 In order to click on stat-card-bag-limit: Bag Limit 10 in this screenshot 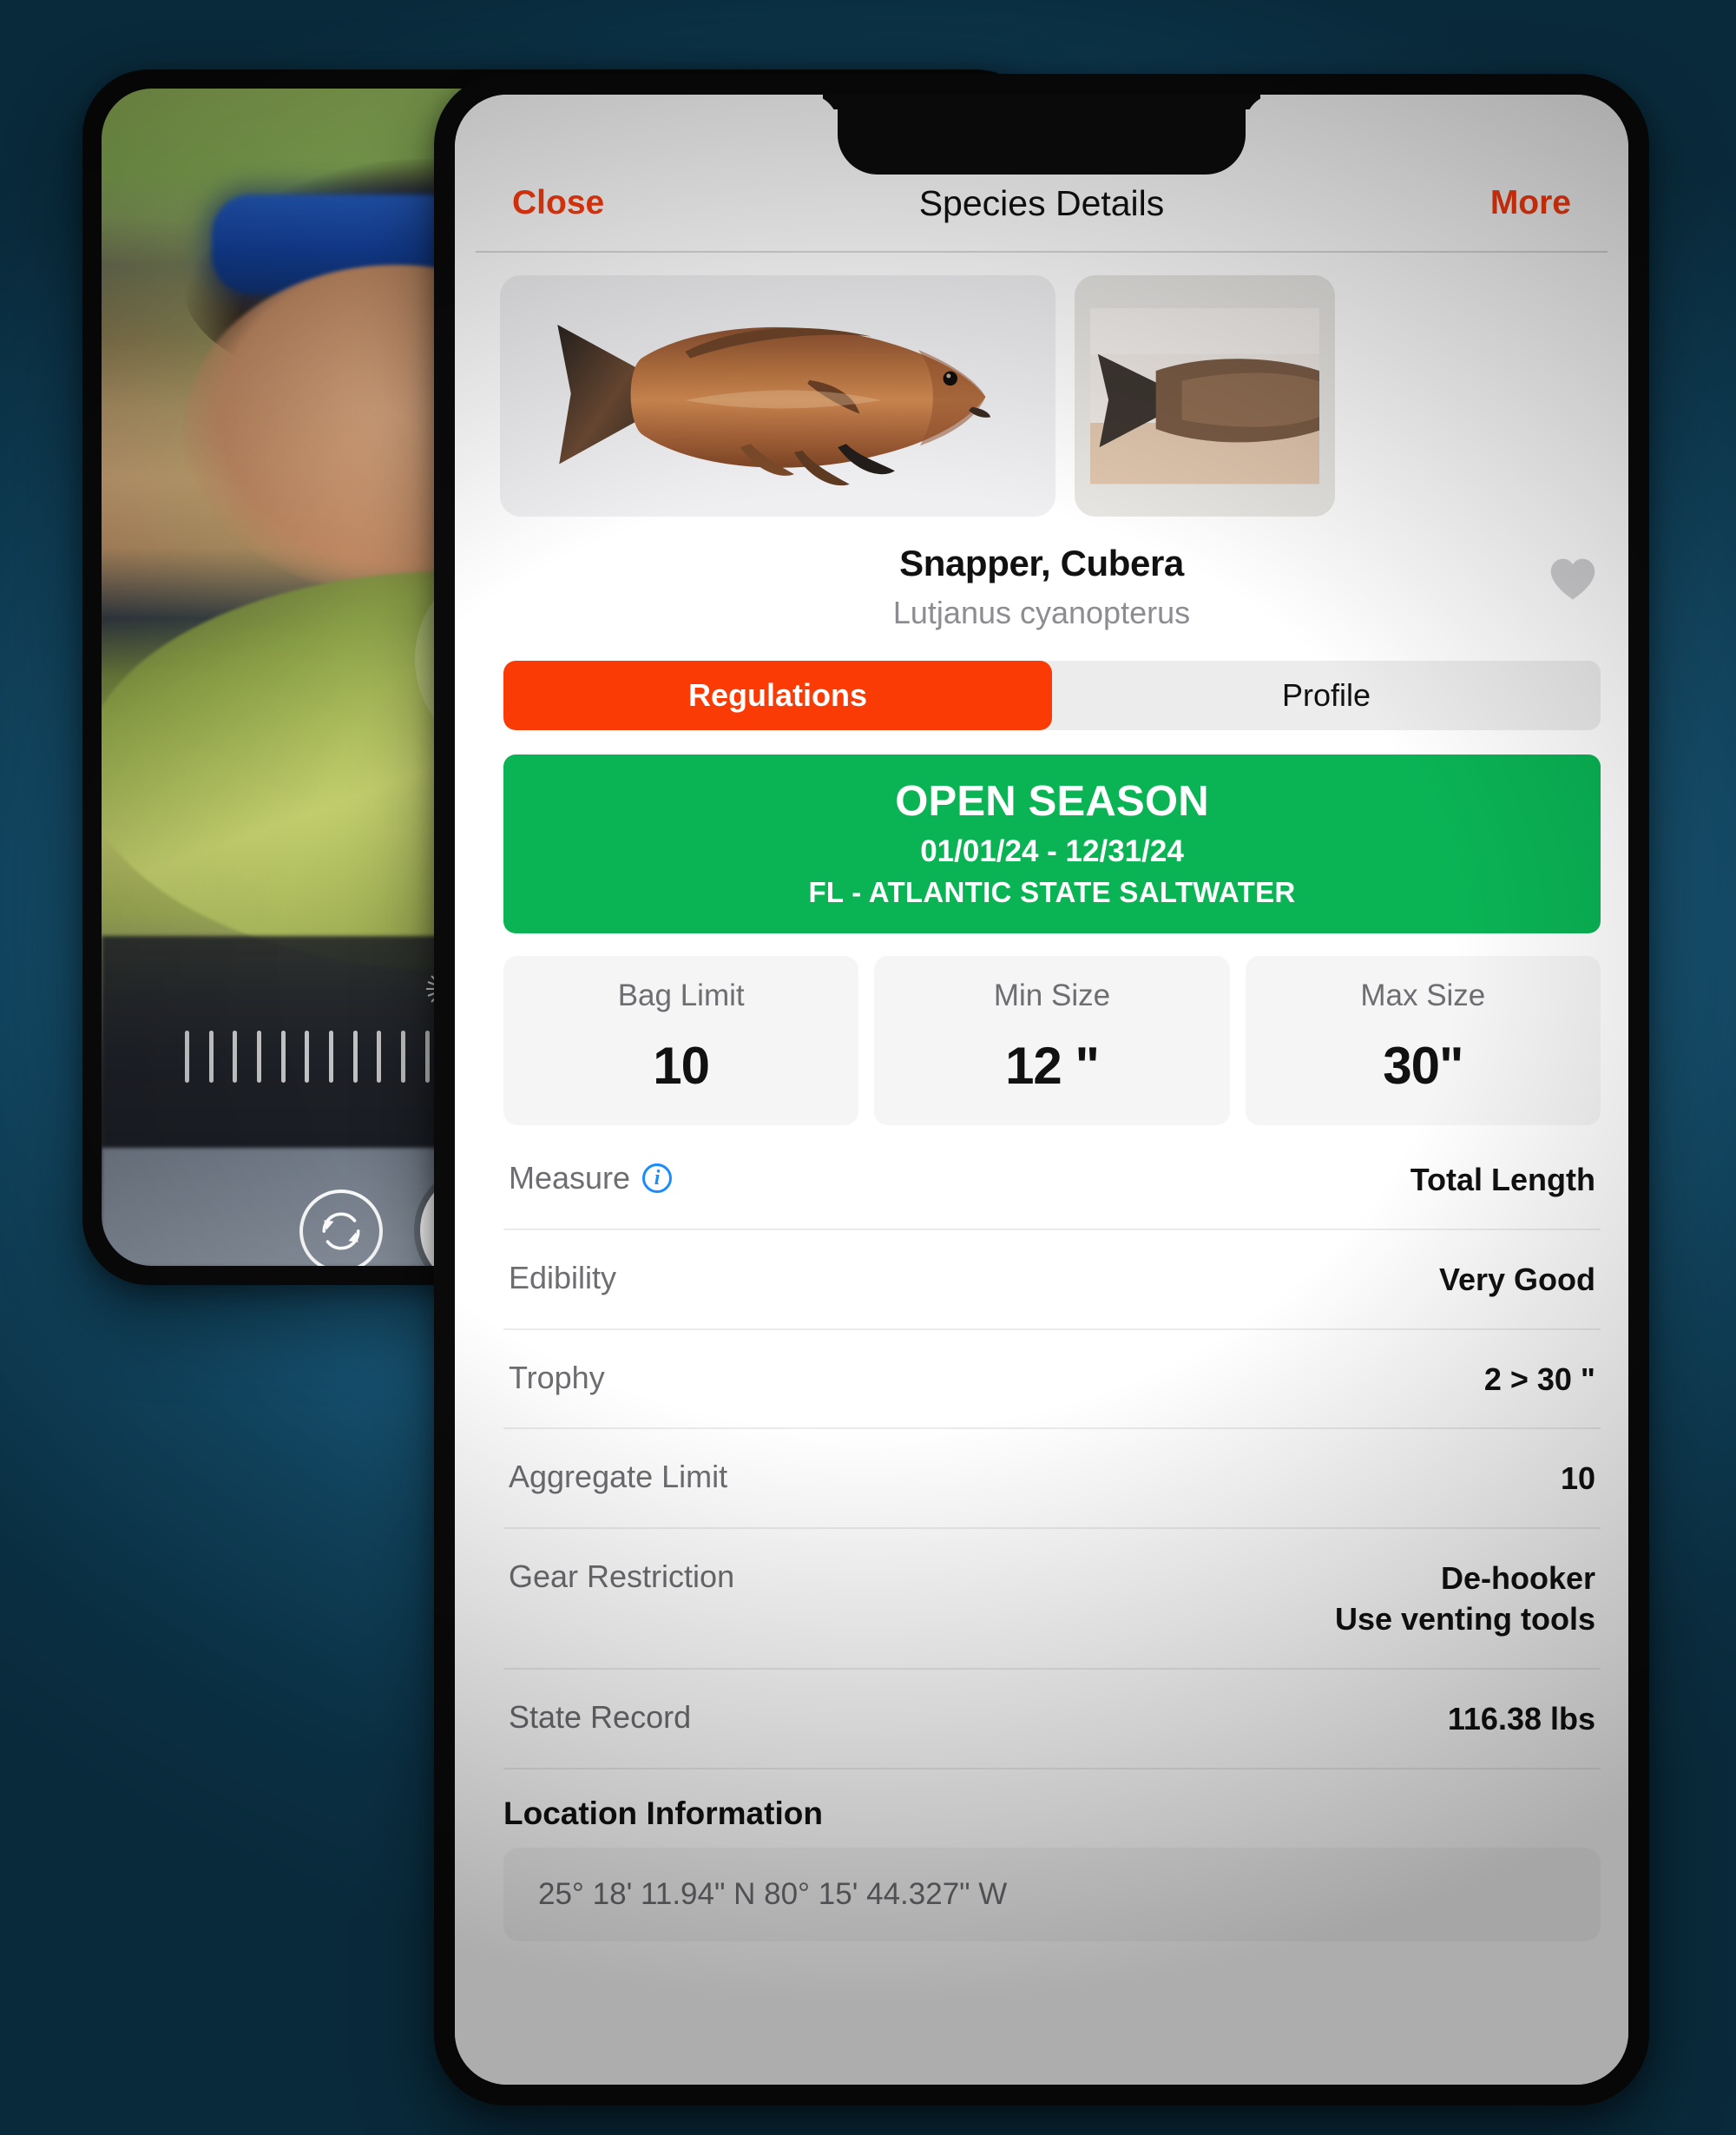, I will do `click(681, 1041)`.